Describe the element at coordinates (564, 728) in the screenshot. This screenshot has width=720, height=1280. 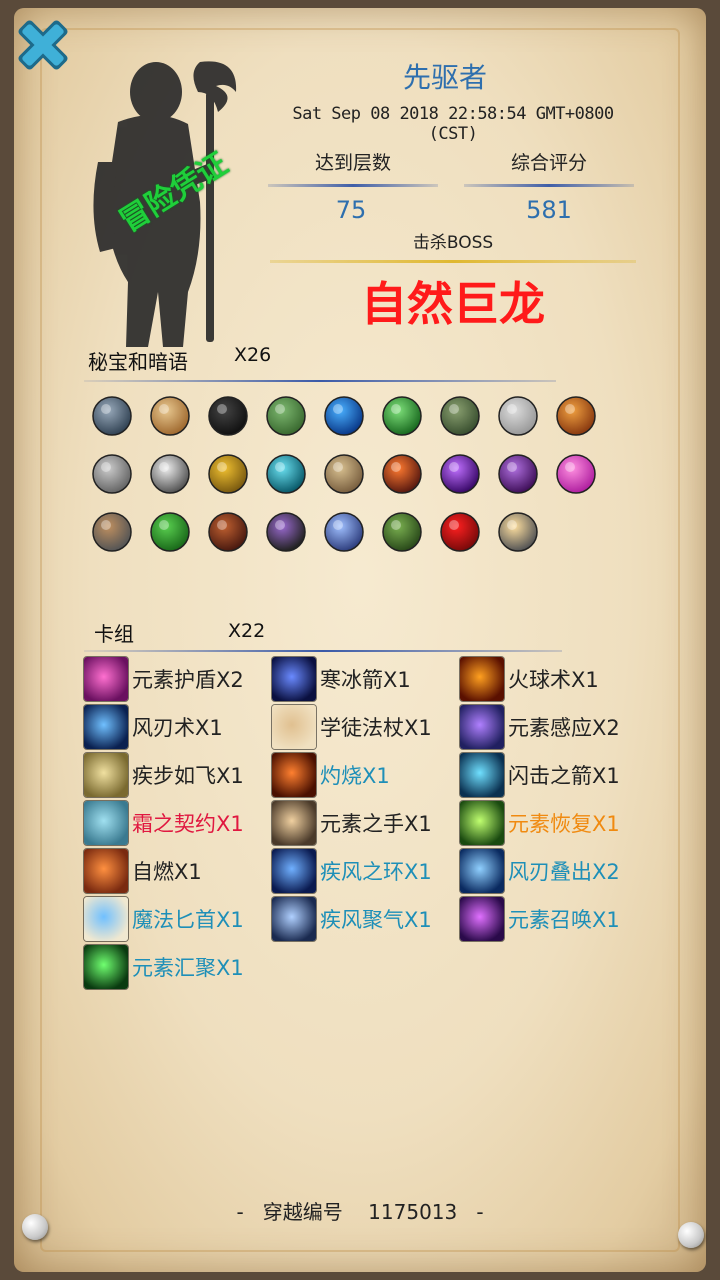
I see `card-label: 元素感应X2` at that location.